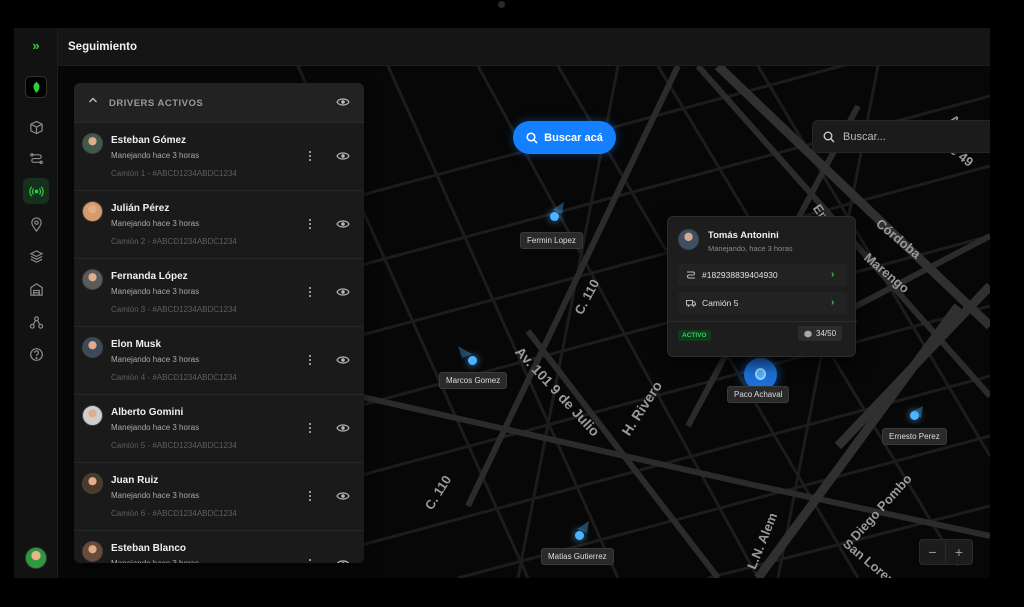  I want to click on marker-label: Fermin Lopez, so click(551, 240).